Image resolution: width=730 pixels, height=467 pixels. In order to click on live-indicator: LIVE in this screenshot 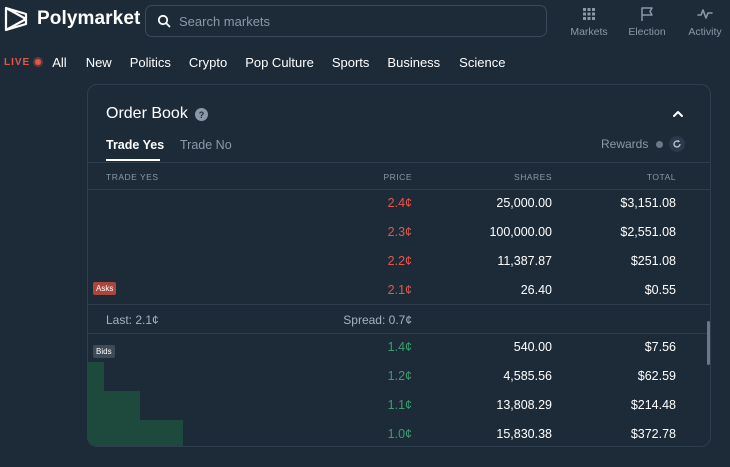, I will do `click(23, 62)`.